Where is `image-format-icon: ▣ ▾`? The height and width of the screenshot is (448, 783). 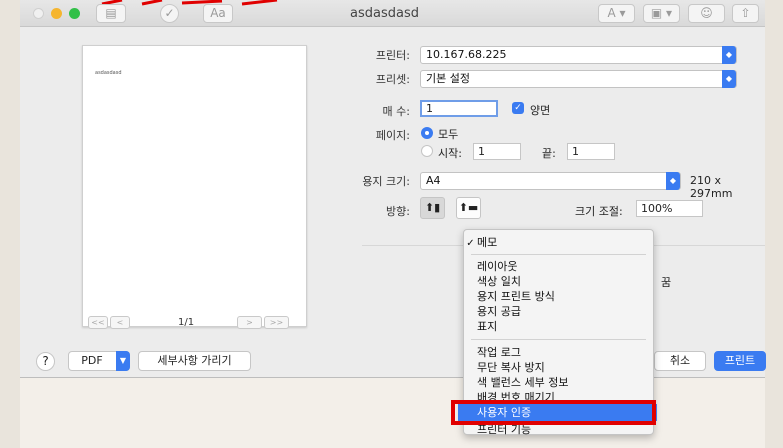 image-format-icon: ▣ ▾ is located at coordinates (661, 13).